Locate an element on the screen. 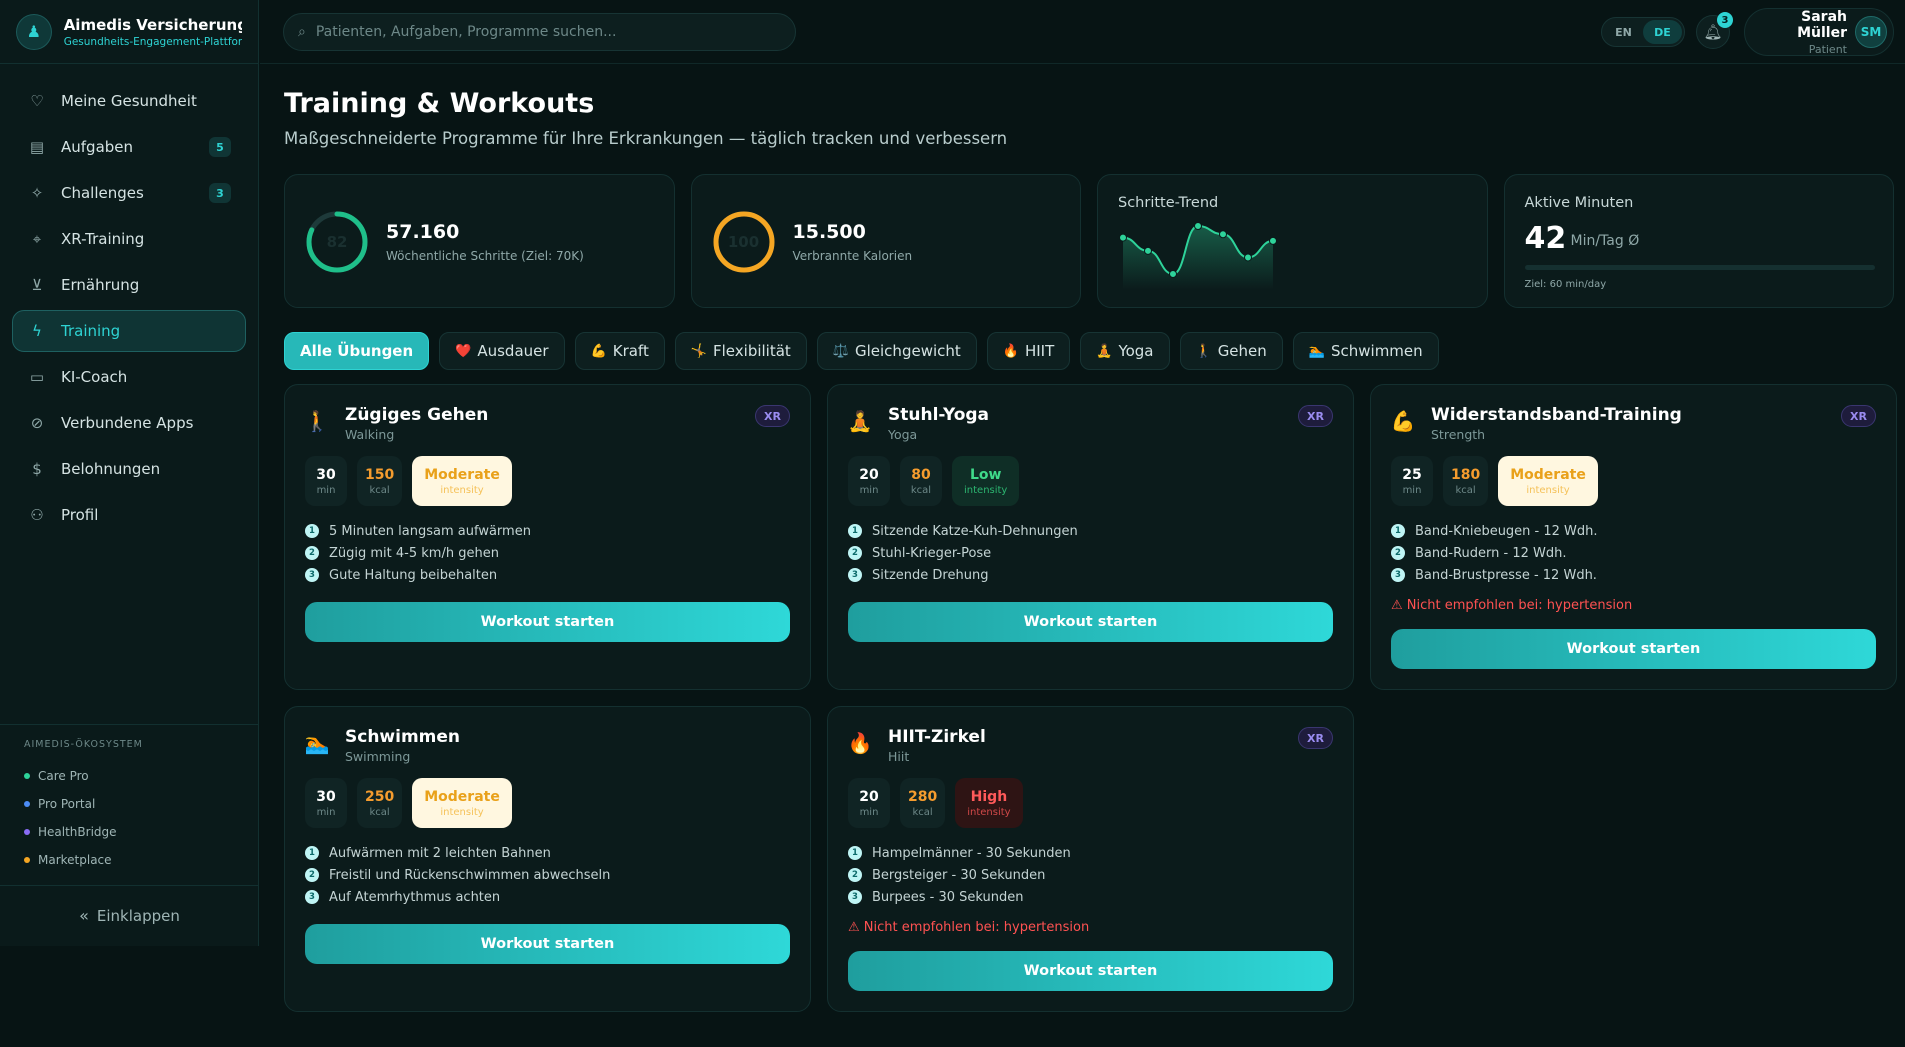 The image size is (1905, 1047). workout-step: 3 Sitzende Drehung is located at coordinates (1090, 575).